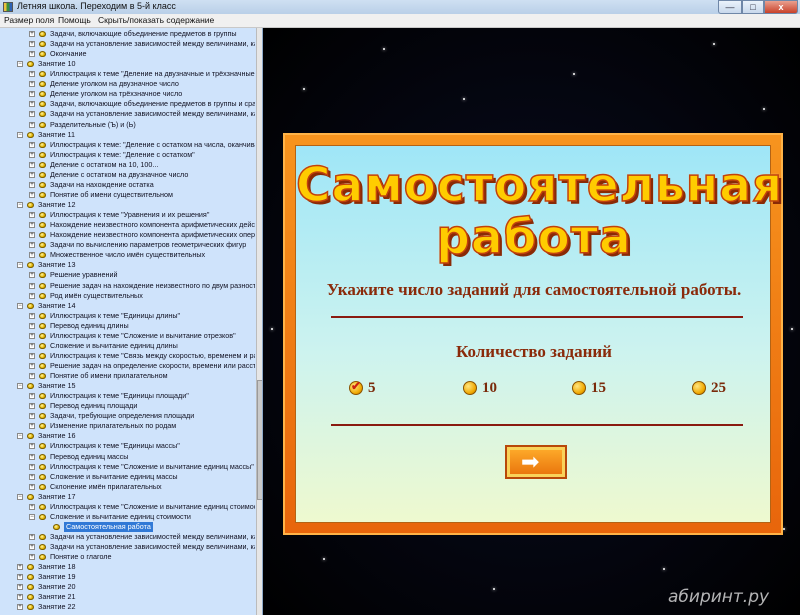 This screenshot has height=615, width=800. Describe the element at coordinates (753, 7) in the screenshot. I see `maximize-button: □` at that location.